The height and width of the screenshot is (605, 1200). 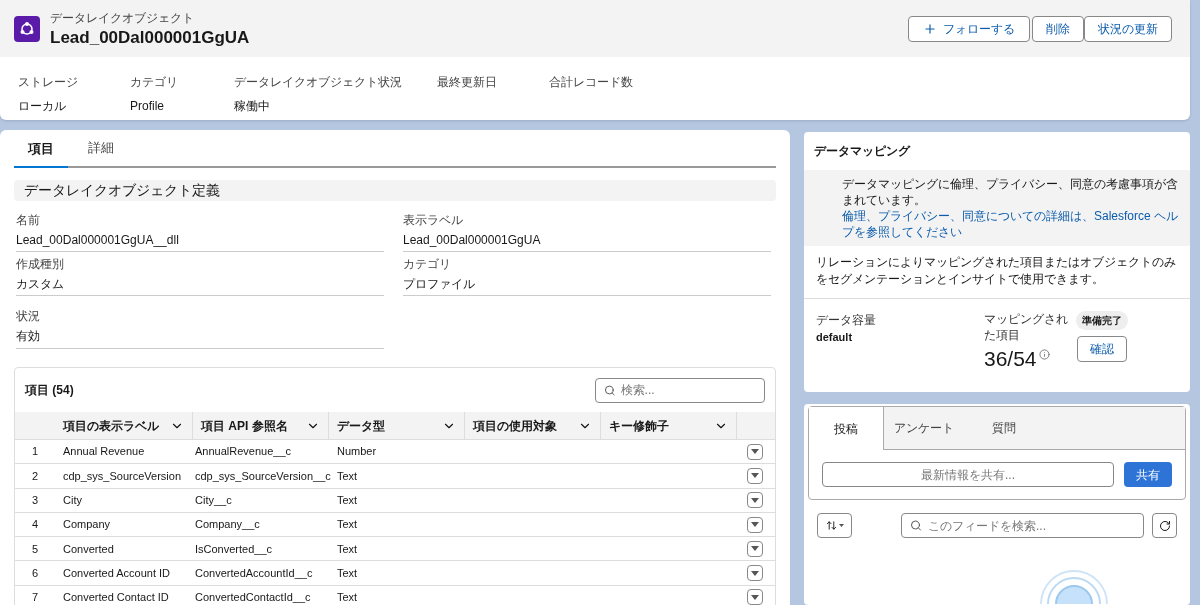 I want to click on card-title: 項目 (54), so click(x=49, y=390).